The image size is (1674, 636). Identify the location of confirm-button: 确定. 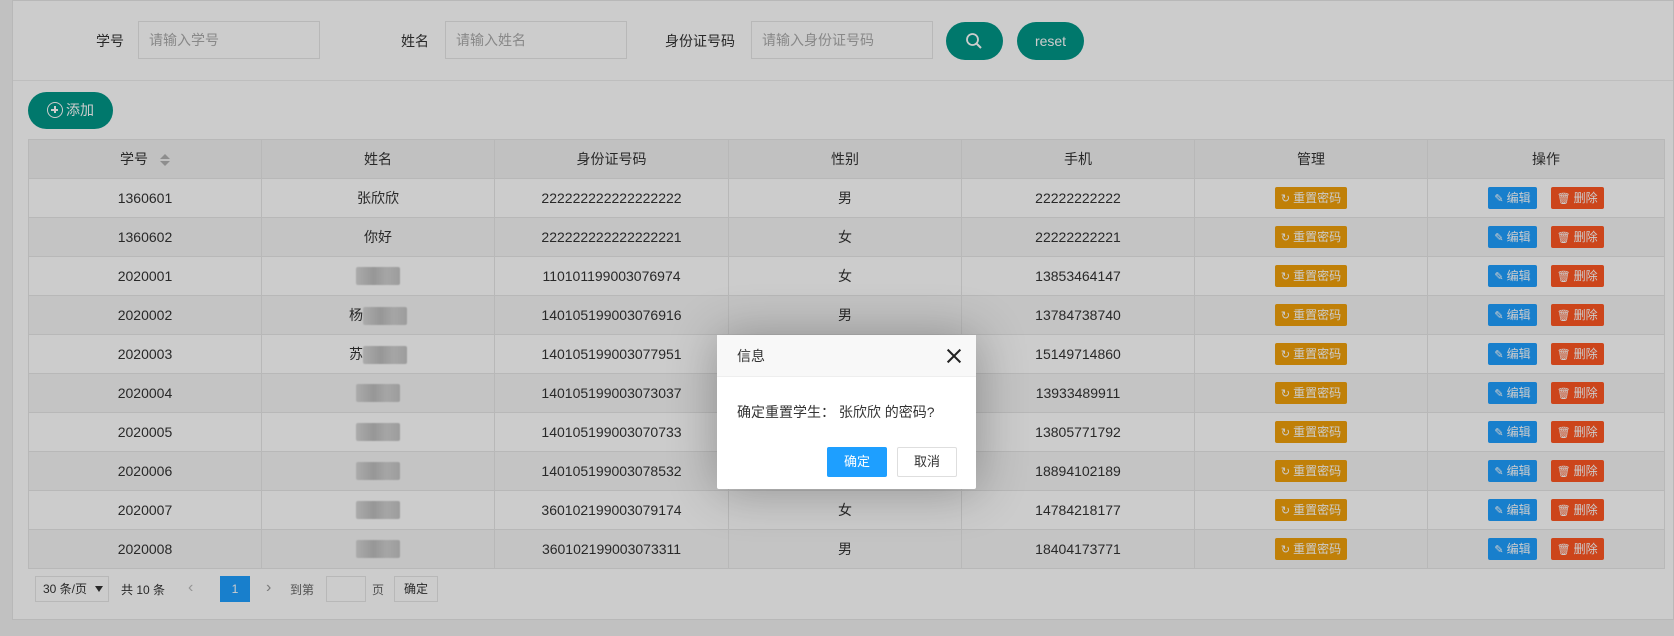
(857, 462).